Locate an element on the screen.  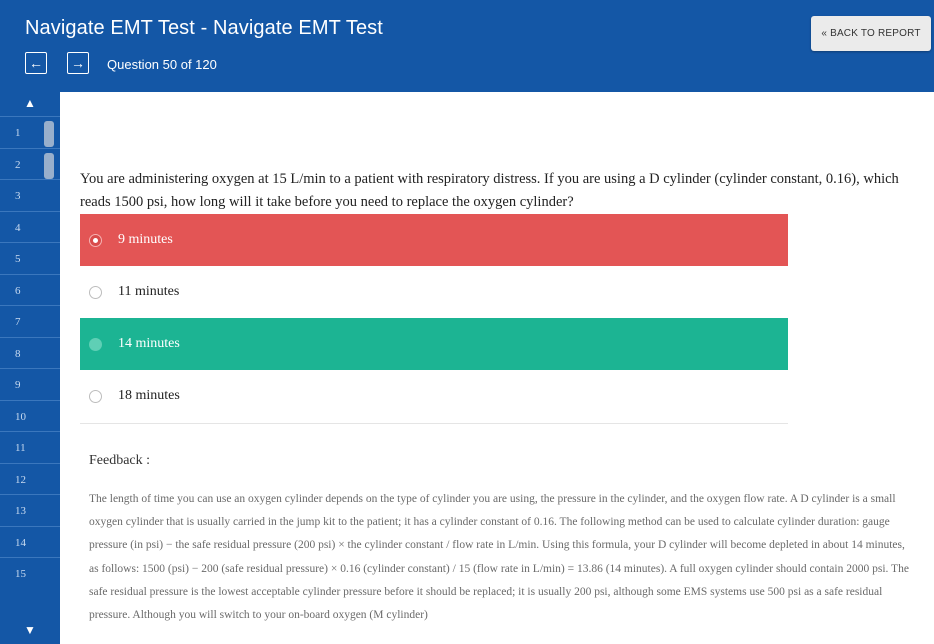
previous-question-button: ← is located at coordinates (36, 63).